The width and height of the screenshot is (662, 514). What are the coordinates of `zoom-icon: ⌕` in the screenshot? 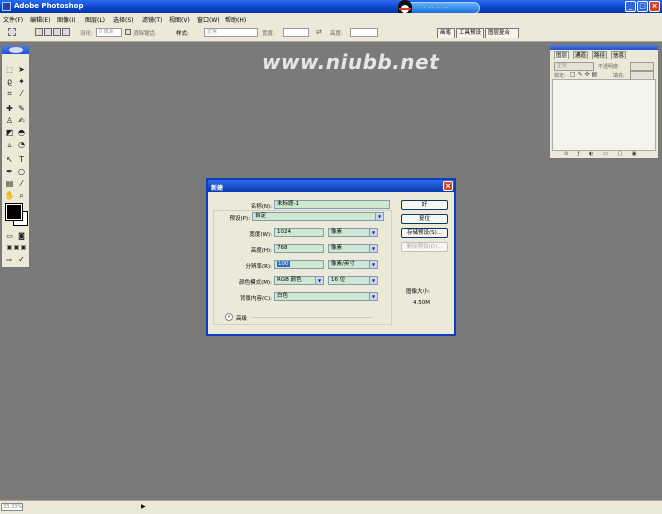 It's located at (21, 196).